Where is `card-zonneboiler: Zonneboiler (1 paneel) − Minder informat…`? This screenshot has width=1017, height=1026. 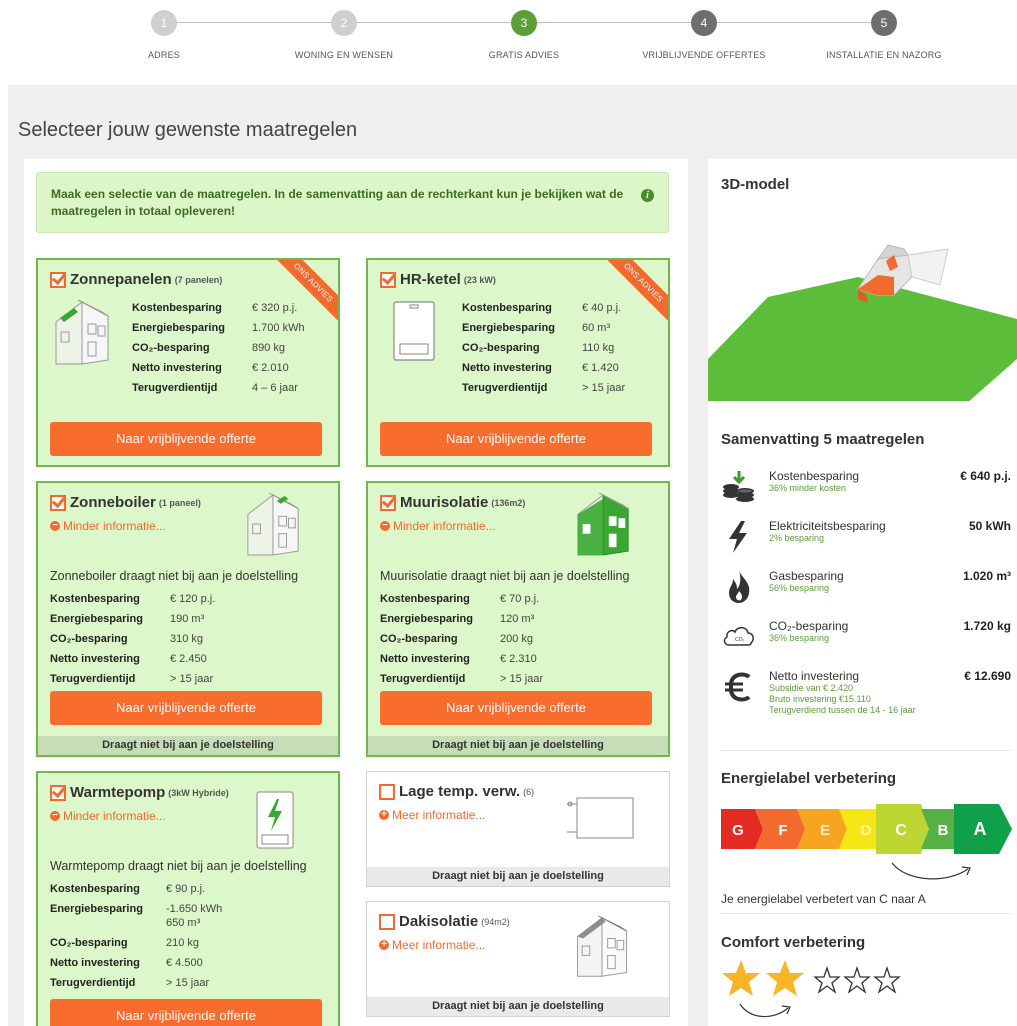
card-zonneboiler: Zonneboiler (1 paneel) − Minder informat… is located at coordinates (188, 619).